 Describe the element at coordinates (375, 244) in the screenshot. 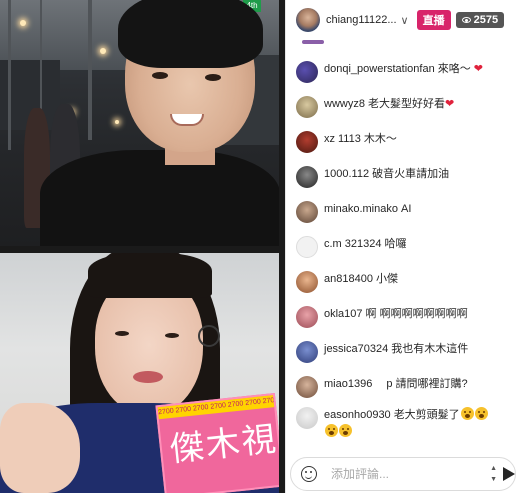

I see `comment-message: 321324 哈囉` at that location.